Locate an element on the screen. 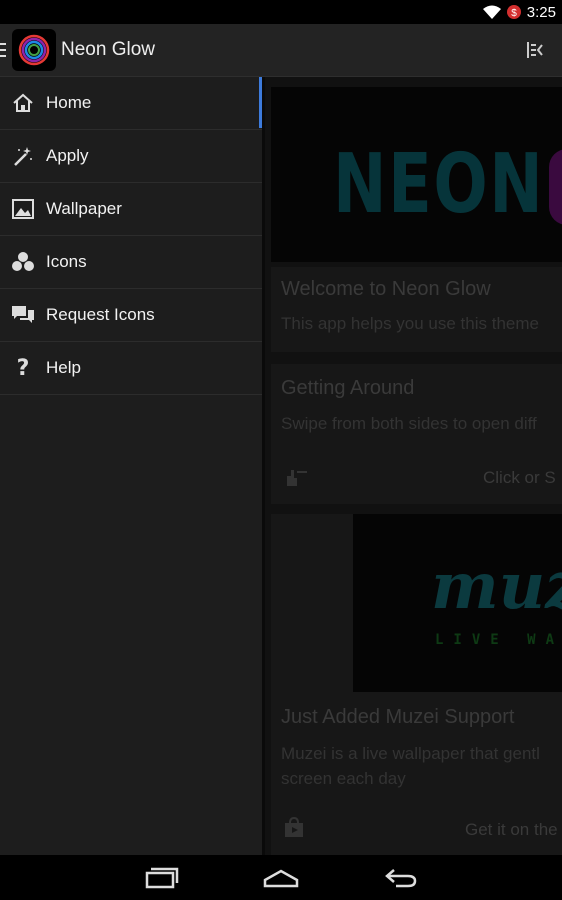 The image size is (562, 900). drawer-item-label: Home is located at coordinates (69, 102).